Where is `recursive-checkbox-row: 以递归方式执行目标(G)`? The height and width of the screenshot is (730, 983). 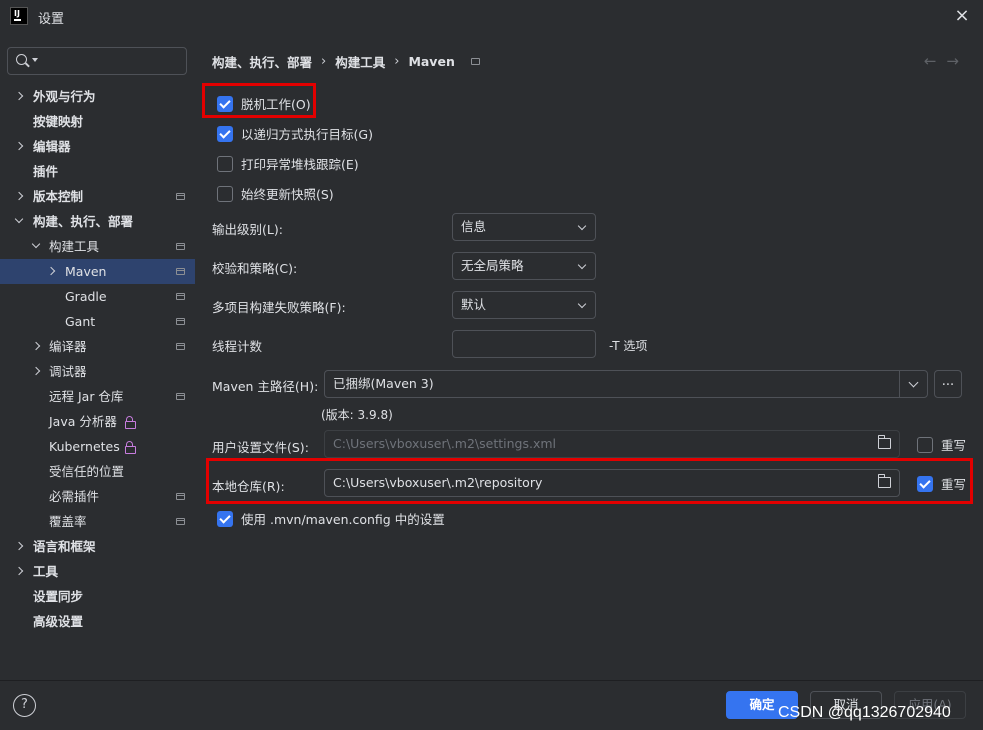 recursive-checkbox-row: 以递归方式执行目标(G) is located at coordinates (295, 133).